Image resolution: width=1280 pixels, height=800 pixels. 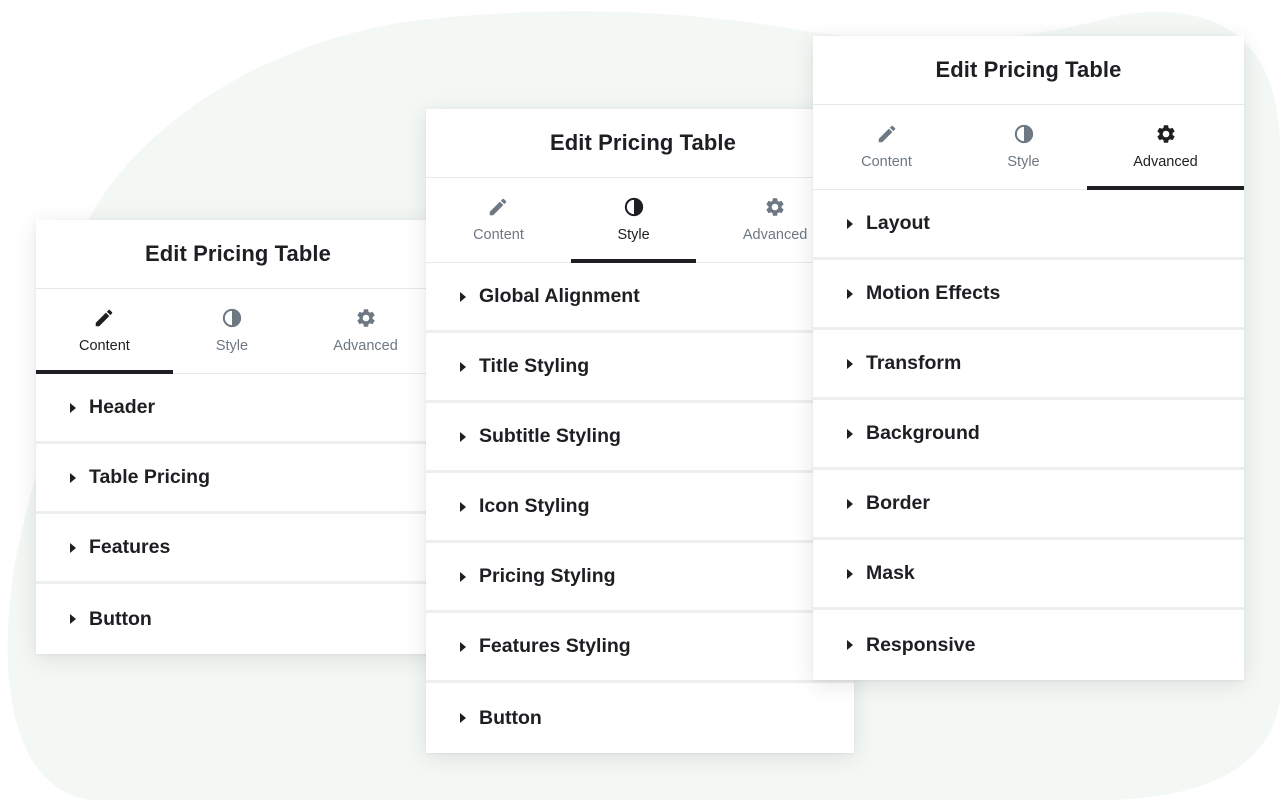 I want to click on section-label: Title Styling, so click(x=534, y=366).